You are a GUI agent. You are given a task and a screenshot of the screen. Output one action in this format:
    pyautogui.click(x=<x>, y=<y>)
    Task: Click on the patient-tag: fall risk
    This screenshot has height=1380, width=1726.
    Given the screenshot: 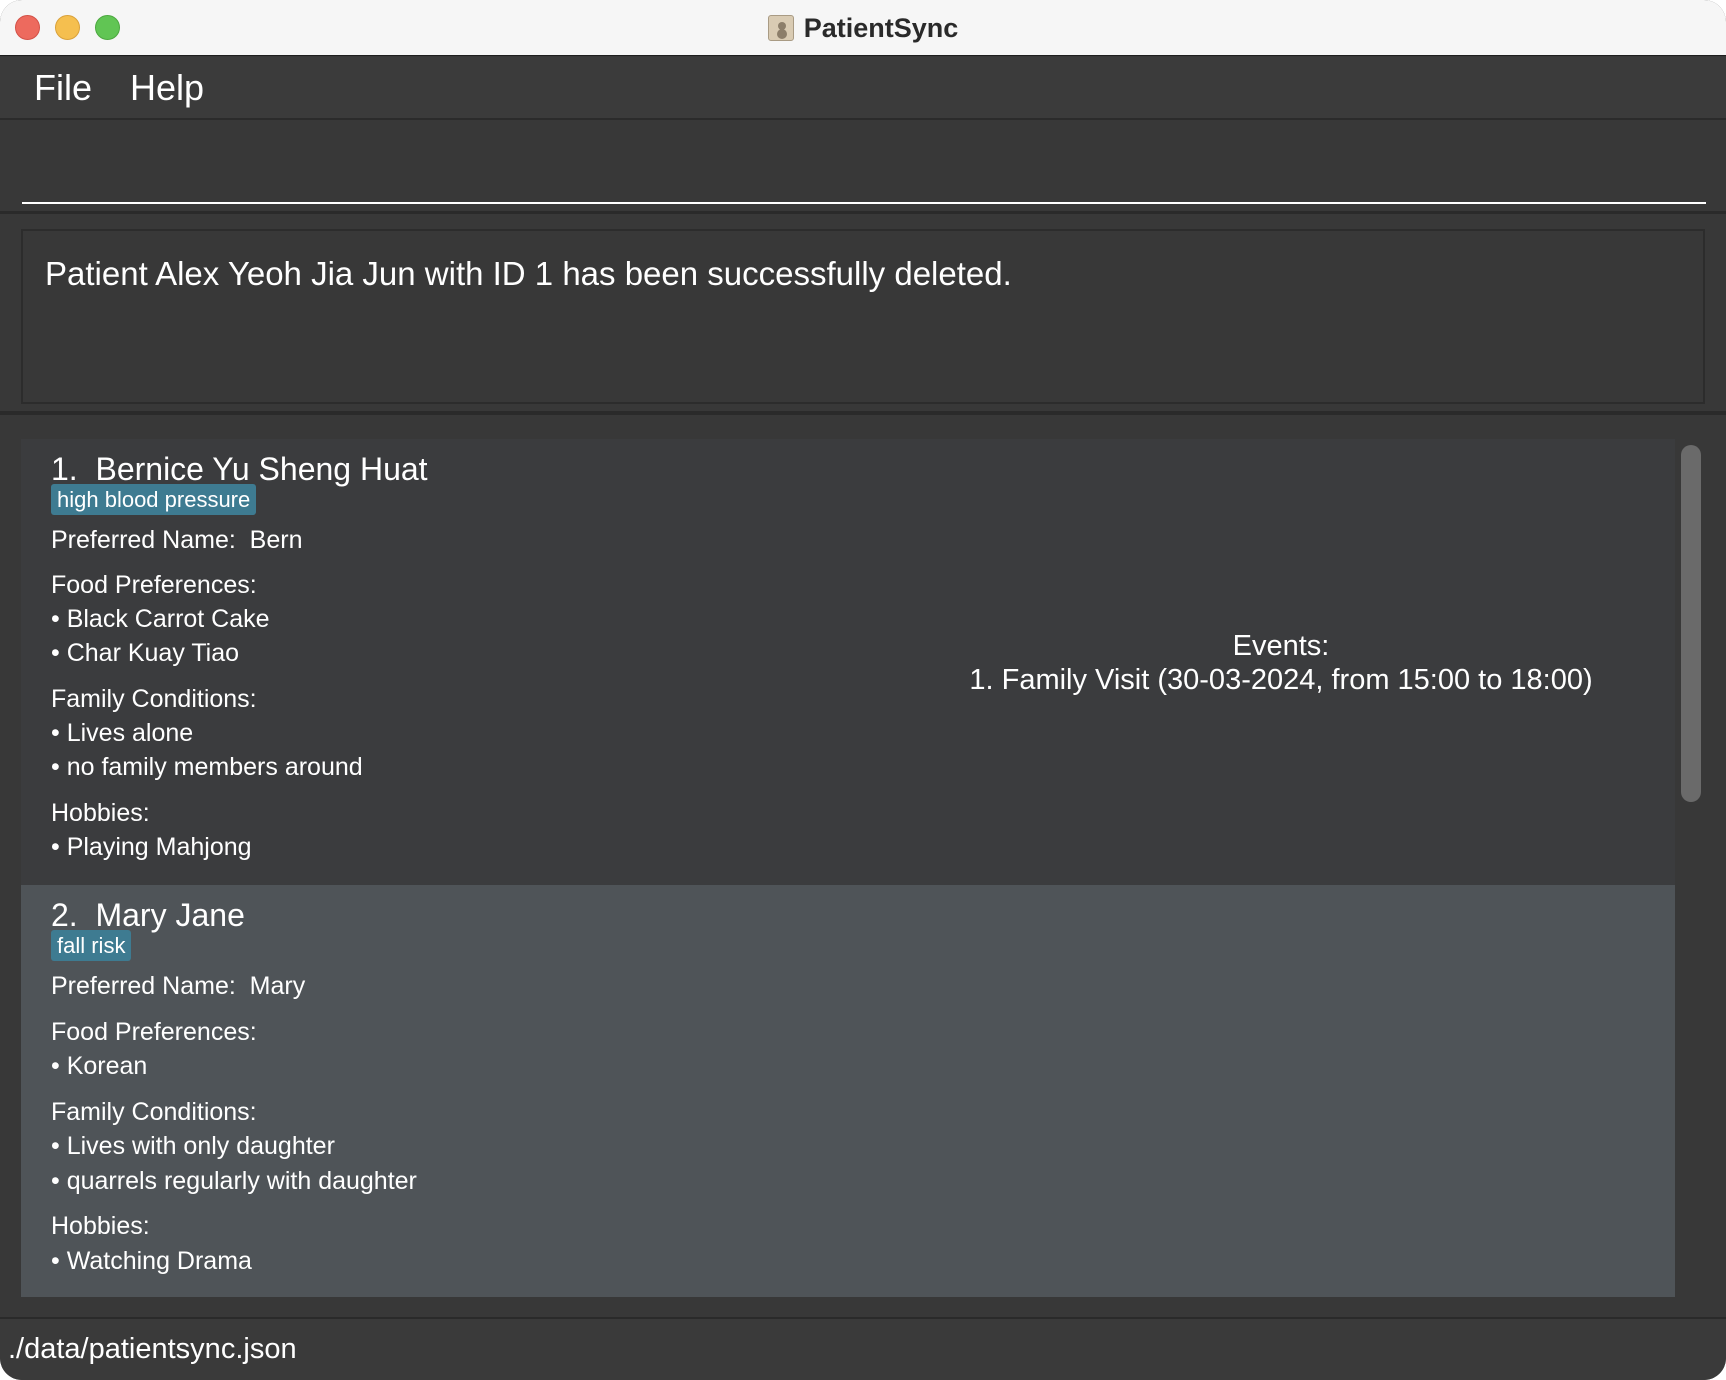 What is the action you would take?
    pyautogui.click(x=91, y=945)
    